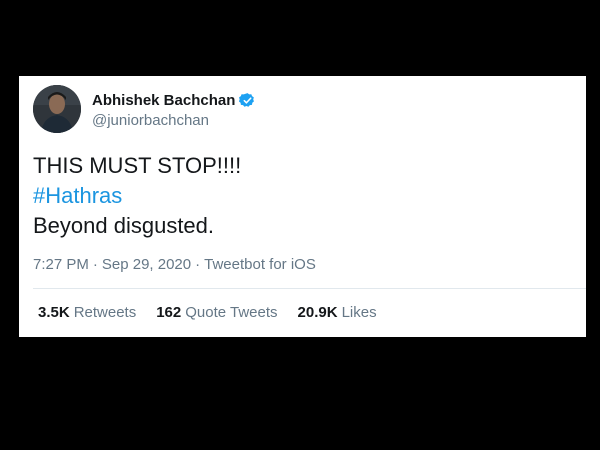  I want to click on tweet-meta: 7:27 PM · Sep 29, 2020 · Tweetbot for iOS, so click(174, 264).